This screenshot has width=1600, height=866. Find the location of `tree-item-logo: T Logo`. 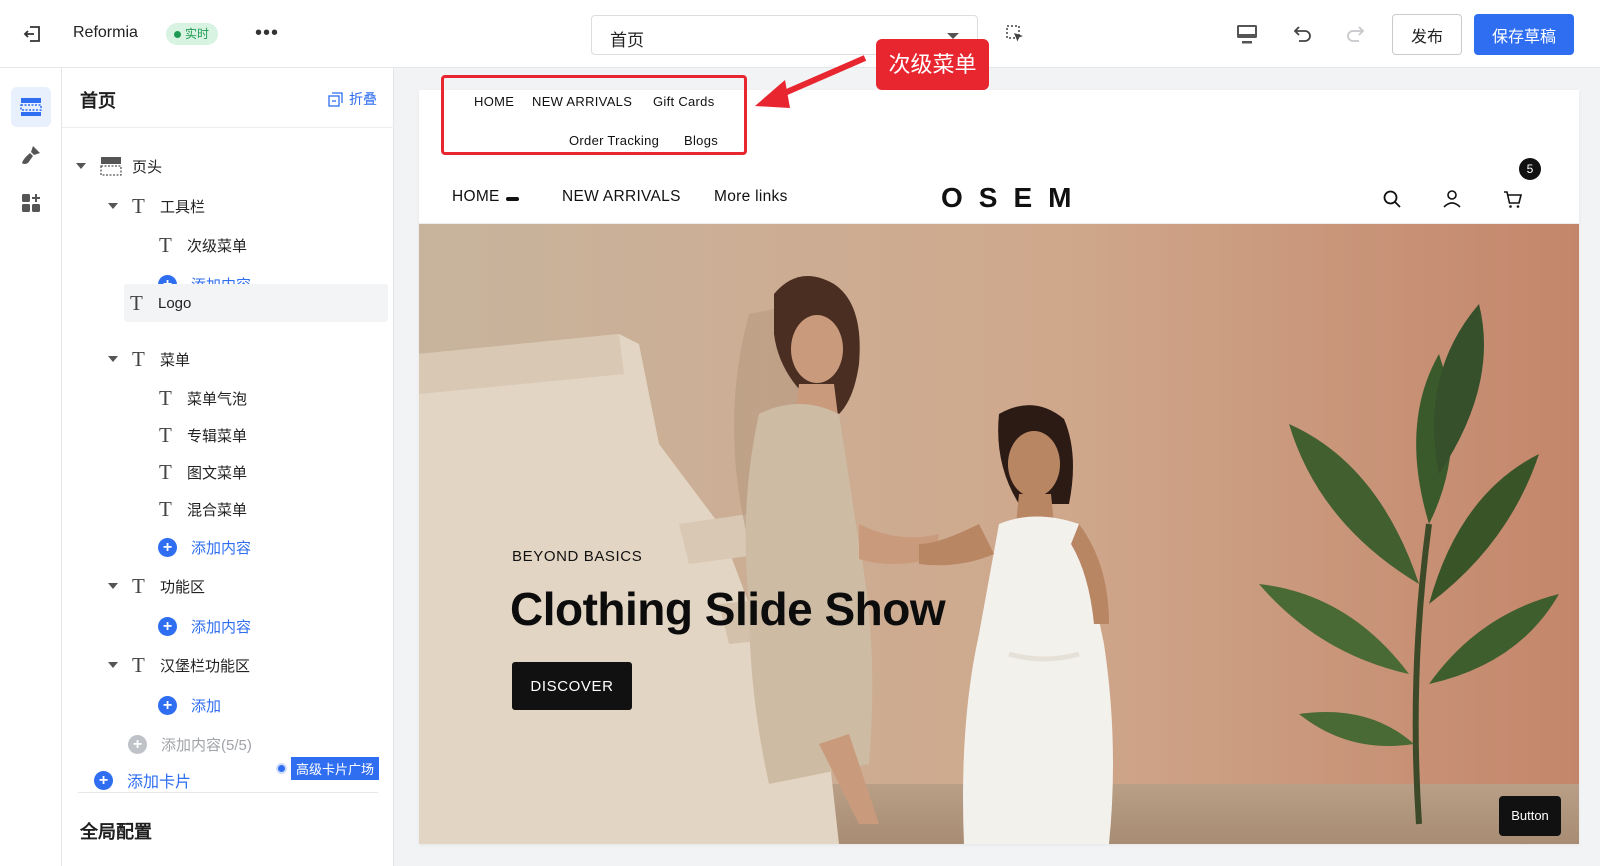

tree-item-logo: T Logo is located at coordinates (256, 303).